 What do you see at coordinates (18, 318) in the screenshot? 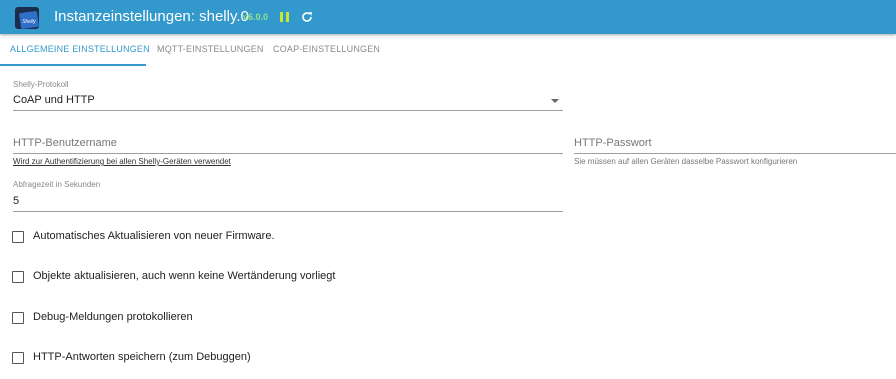
I see `debug-log-checkbox` at bounding box center [18, 318].